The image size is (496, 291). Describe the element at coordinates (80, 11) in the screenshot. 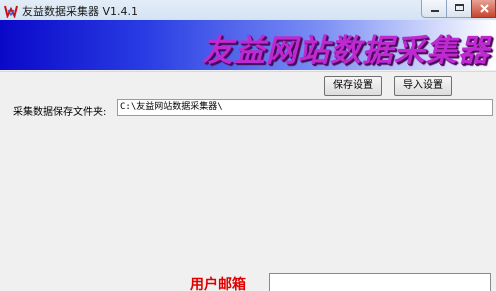

I see `window-title: 友益数据采集器 V1.4.1` at that location.